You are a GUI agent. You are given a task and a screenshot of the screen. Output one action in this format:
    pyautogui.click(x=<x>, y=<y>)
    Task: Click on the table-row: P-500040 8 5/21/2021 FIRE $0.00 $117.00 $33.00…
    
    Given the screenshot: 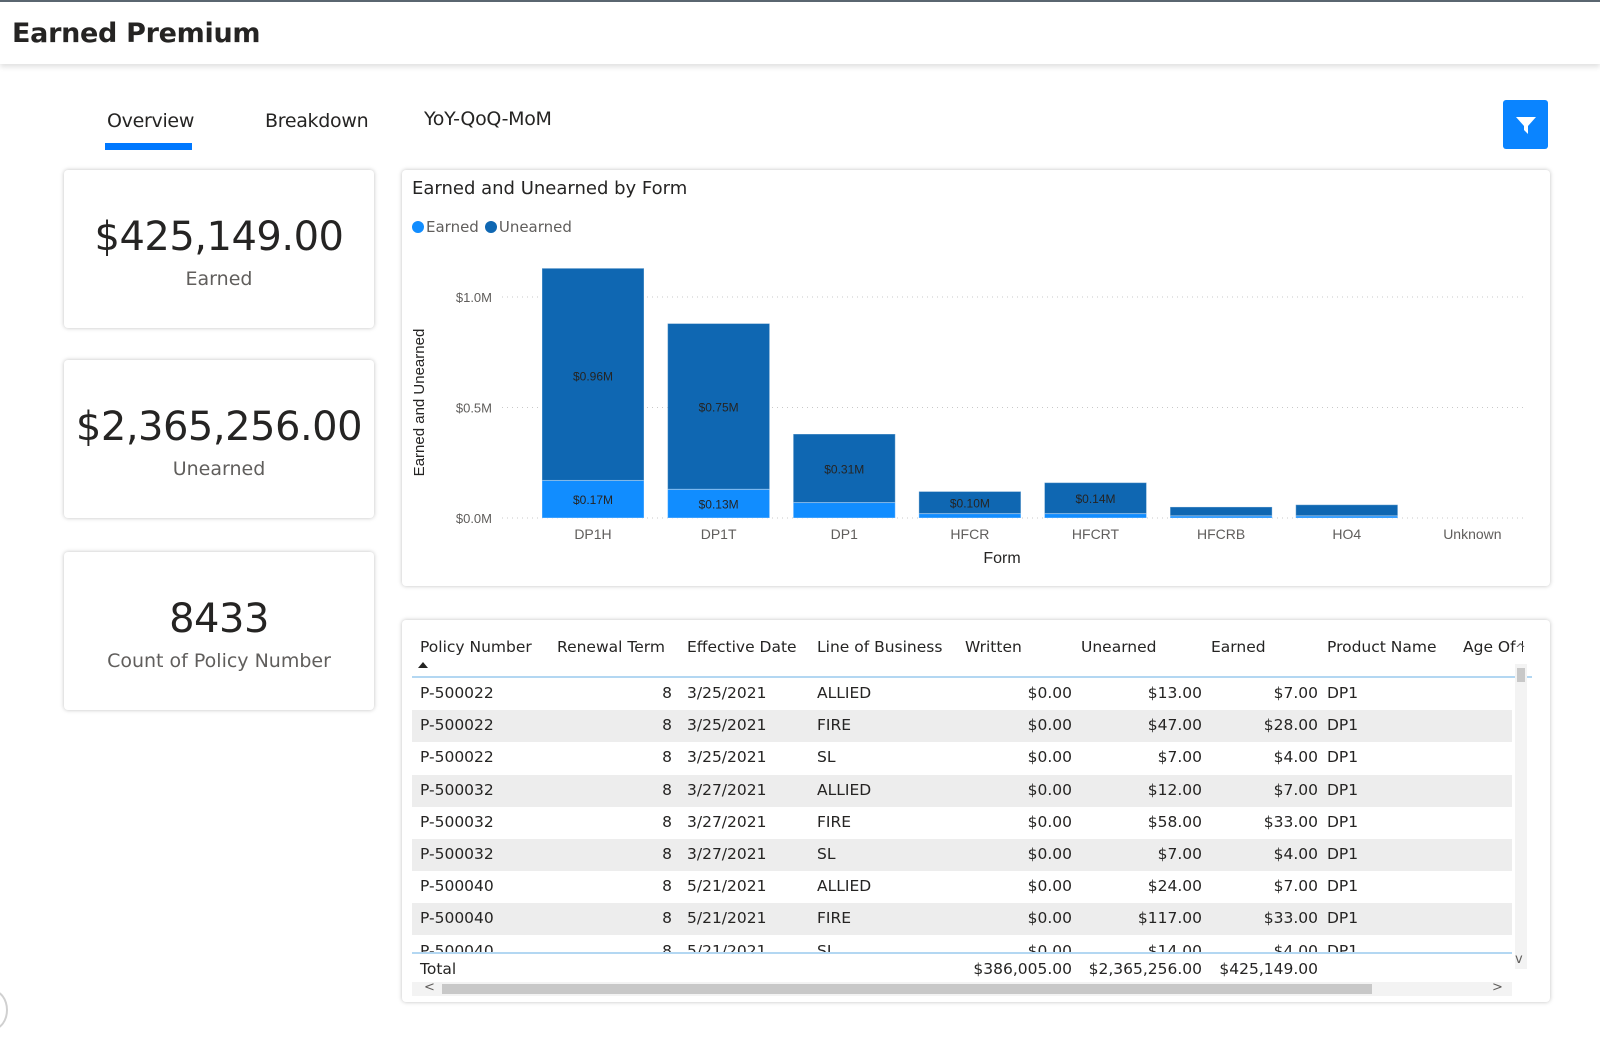 What is the action you would take?
    pyautogui.click(x=962, y=919)
    